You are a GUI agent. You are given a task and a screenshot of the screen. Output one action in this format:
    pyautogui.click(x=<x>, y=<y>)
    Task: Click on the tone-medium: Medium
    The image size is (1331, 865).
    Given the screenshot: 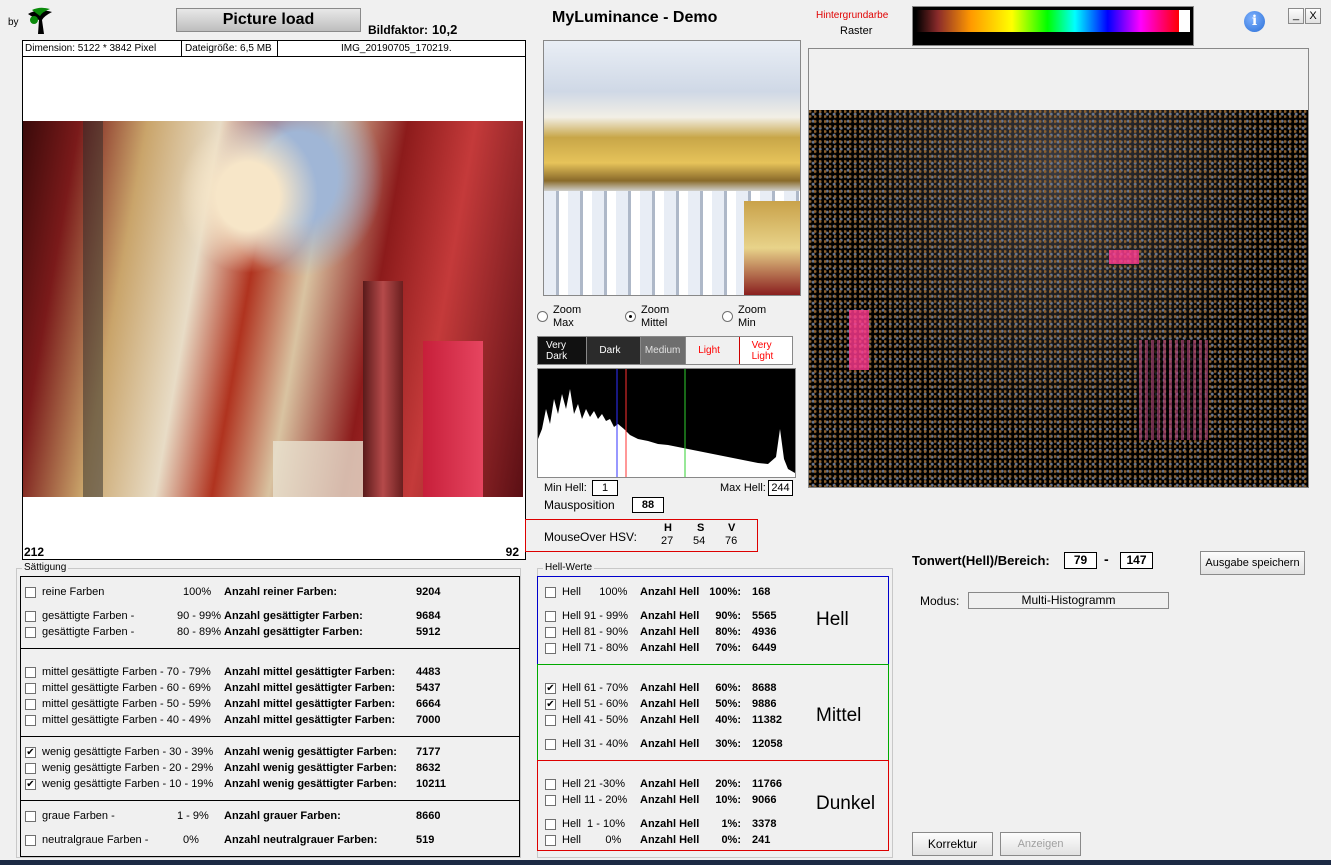 What is the action you would take?
    pyautogui.click(x=662, y=350)
    